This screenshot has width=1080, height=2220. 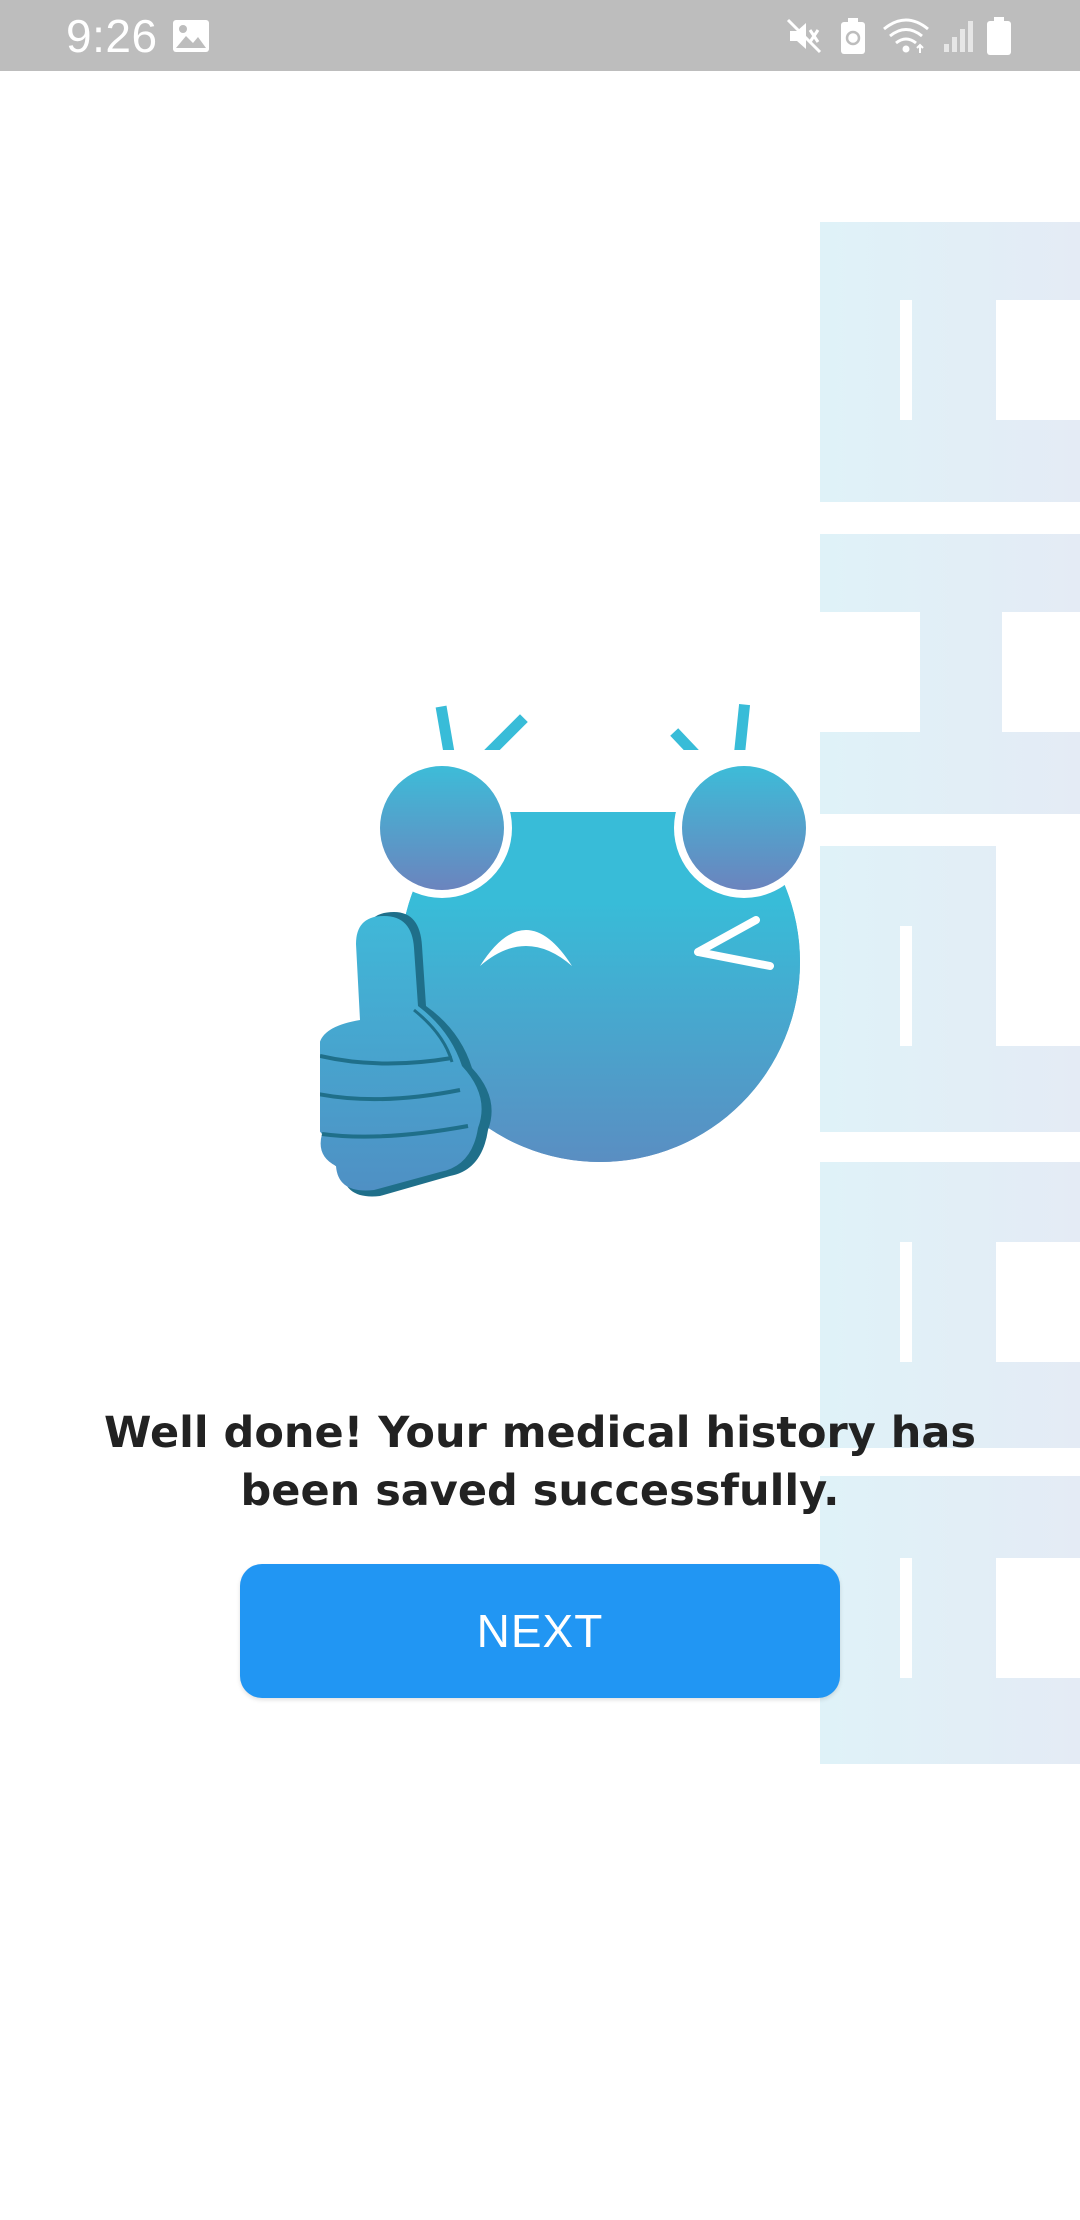 I want to click on thumbs-up-mascot-icon, so click(x=564, y=955).